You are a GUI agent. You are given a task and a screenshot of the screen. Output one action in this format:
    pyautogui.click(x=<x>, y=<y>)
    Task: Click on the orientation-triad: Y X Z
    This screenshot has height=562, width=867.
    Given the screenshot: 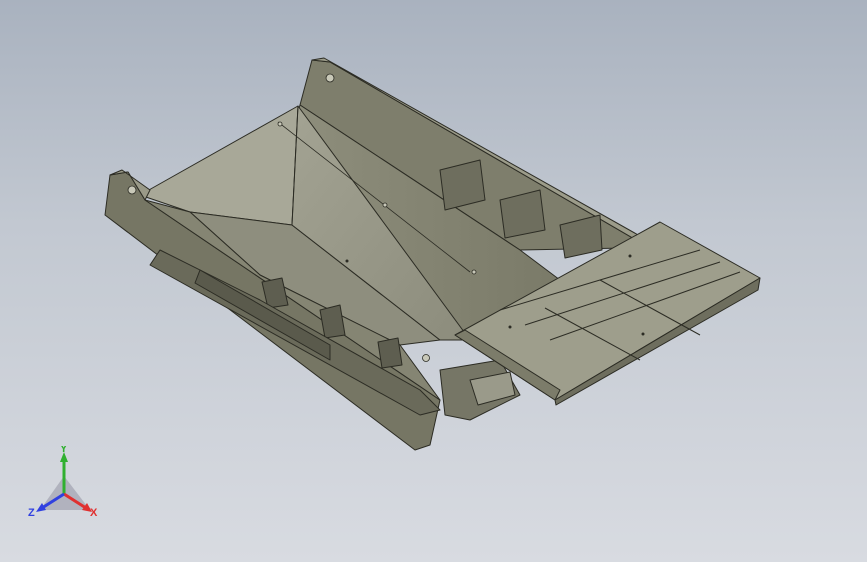 What is the action you would take?
    pyautogui.click(x=63, y=482)
    